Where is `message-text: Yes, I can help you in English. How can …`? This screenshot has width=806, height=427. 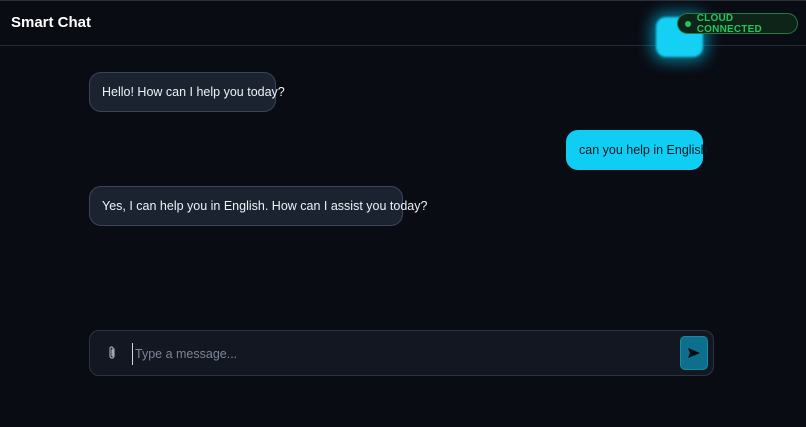 message-text: Yes, I can help you in English. How can … is located at coordinates (265, 206).